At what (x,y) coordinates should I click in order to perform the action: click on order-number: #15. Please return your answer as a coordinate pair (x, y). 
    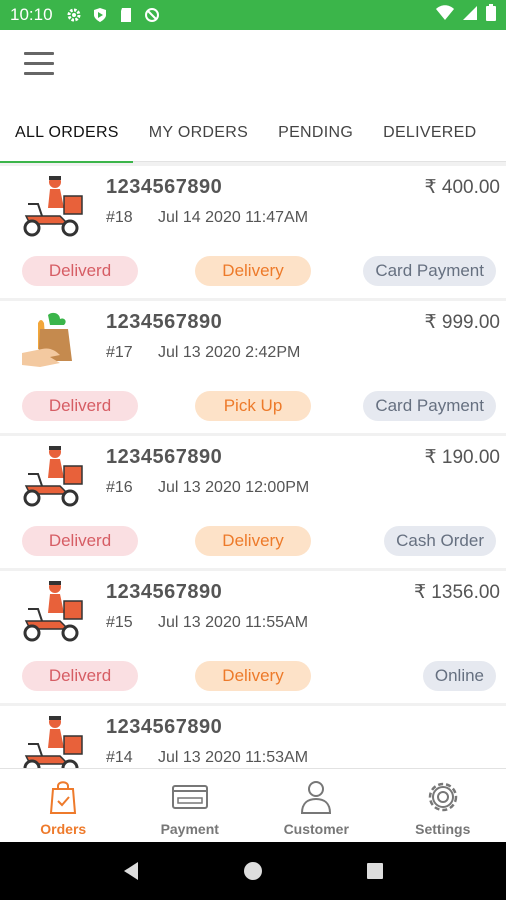
    Looking at the image, I should click on (119, 622).